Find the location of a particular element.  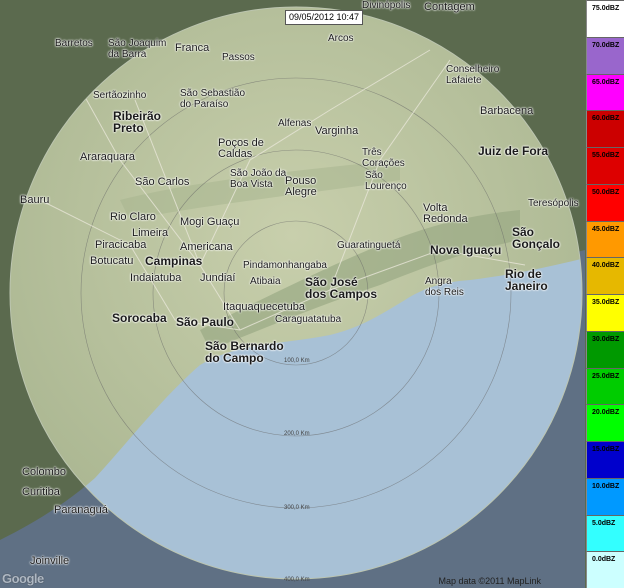

legend-item: 65.0dBZ is located at coordinates (605, 92).